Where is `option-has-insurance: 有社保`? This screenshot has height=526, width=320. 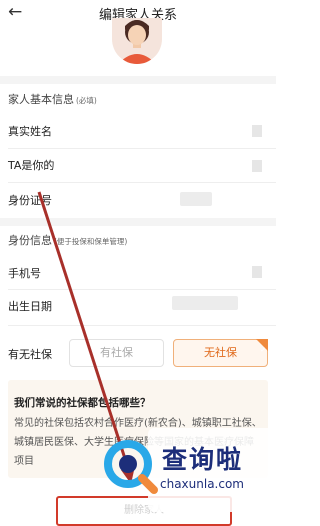
option-has-insurance: 有社保 is located at coordinates (116, 353).